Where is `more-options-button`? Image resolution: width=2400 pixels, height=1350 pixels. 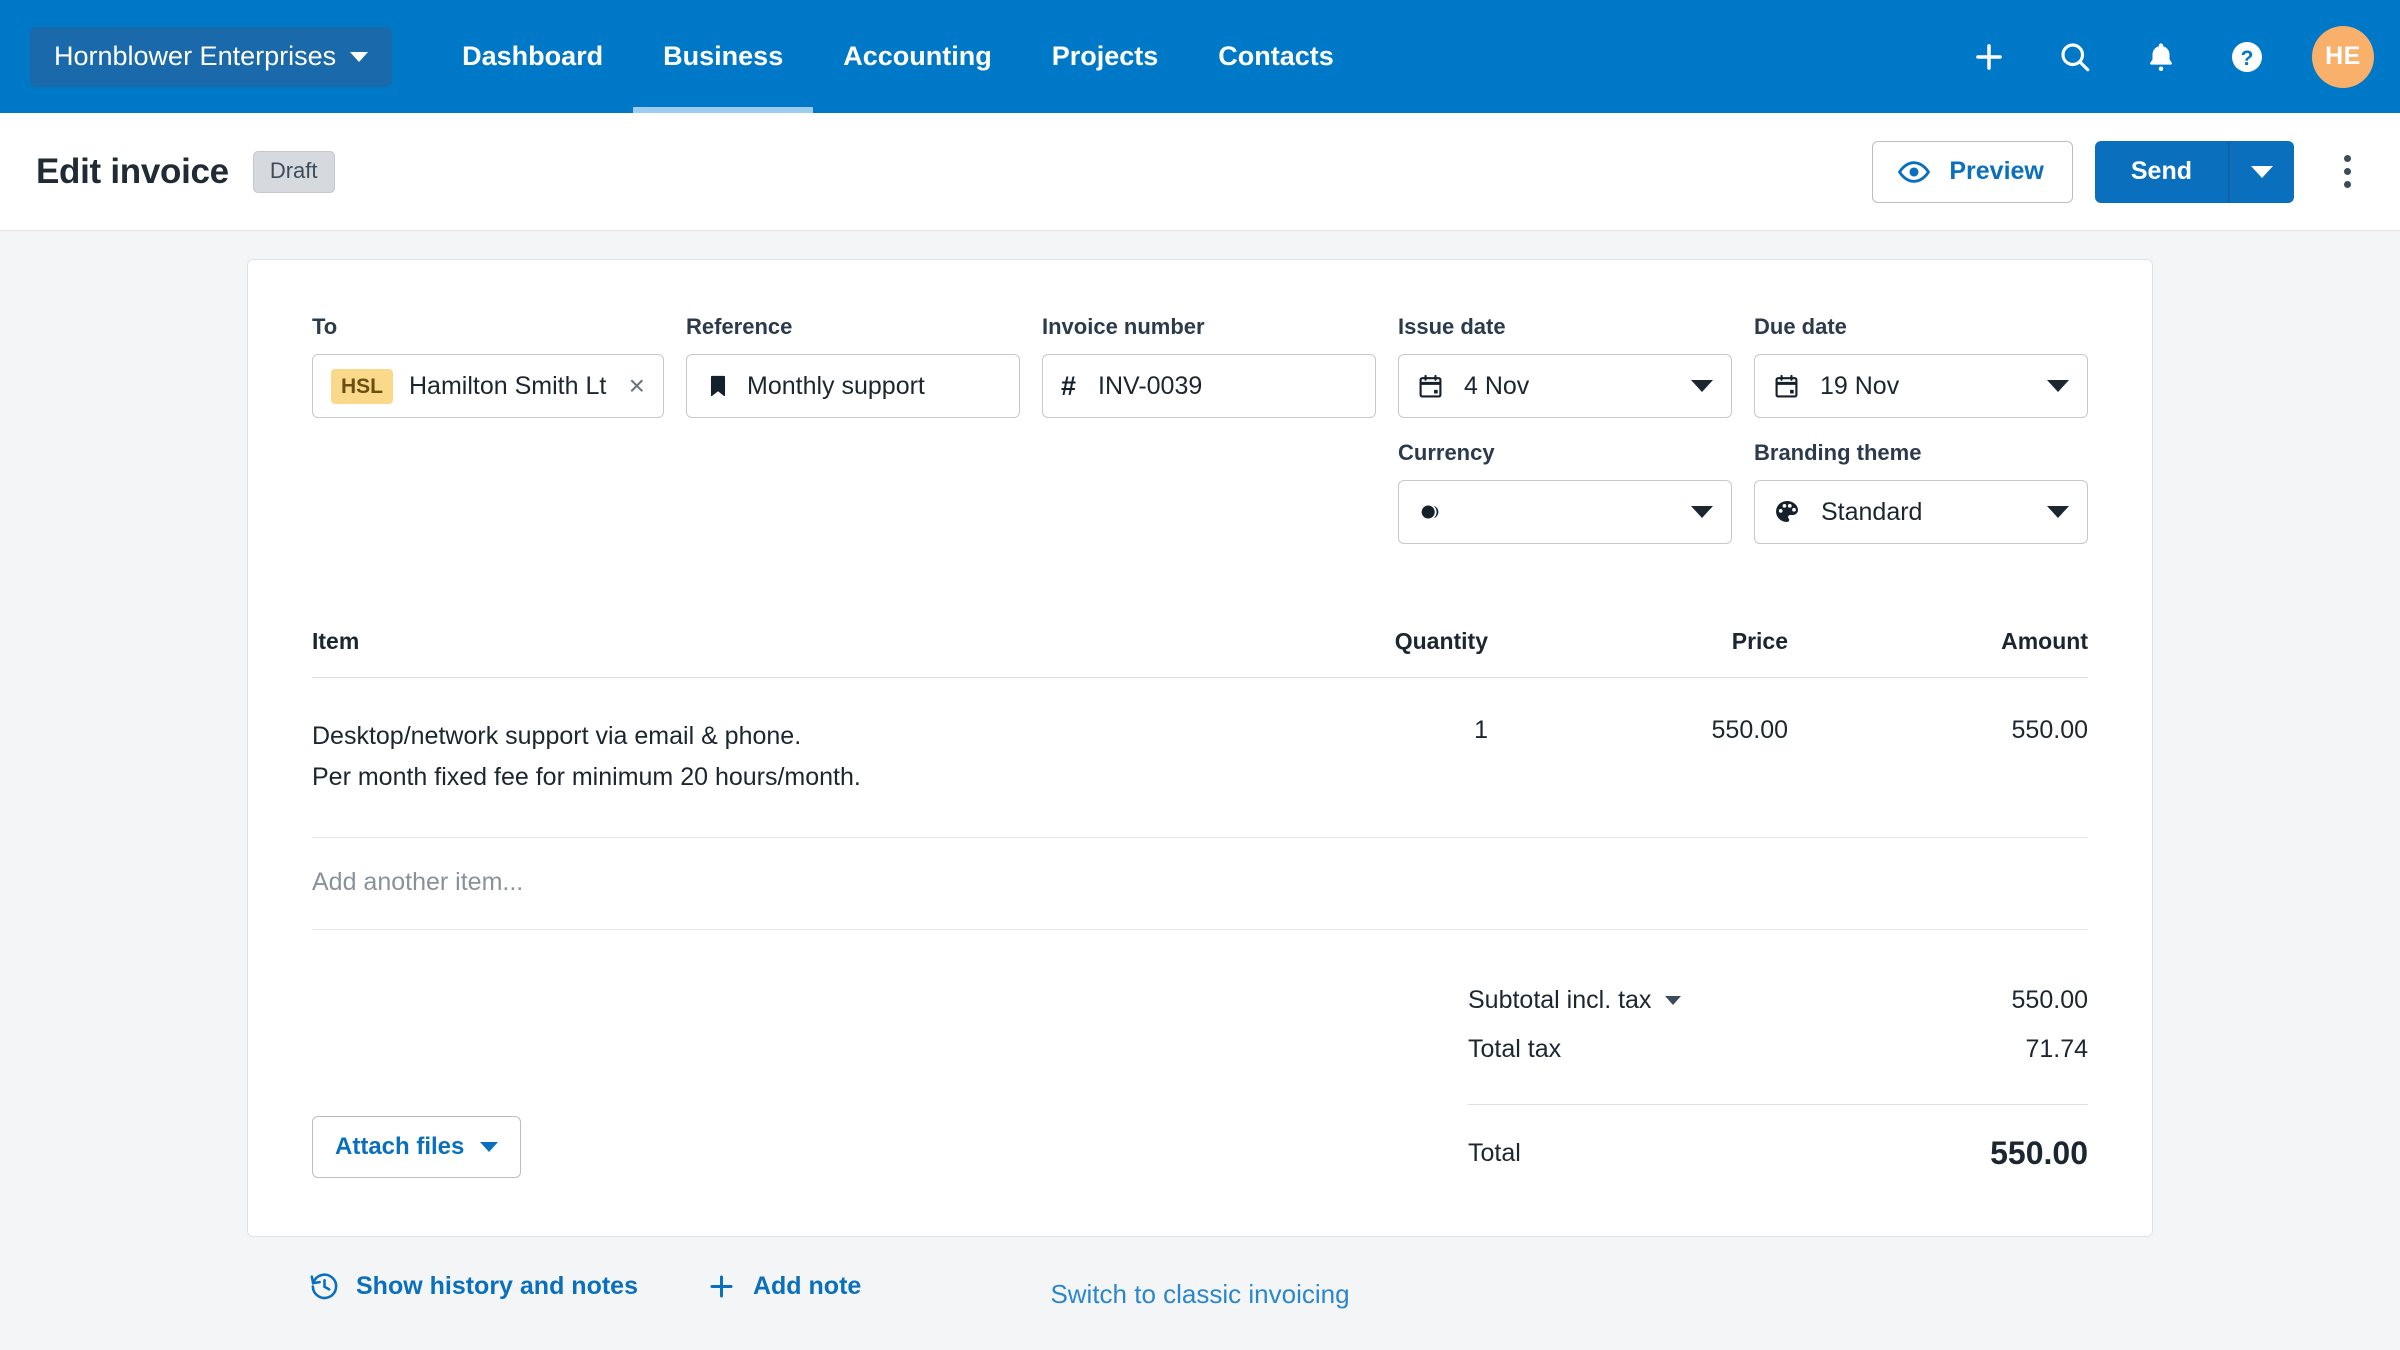
more-options-button is located at coordinates (2347, 171).